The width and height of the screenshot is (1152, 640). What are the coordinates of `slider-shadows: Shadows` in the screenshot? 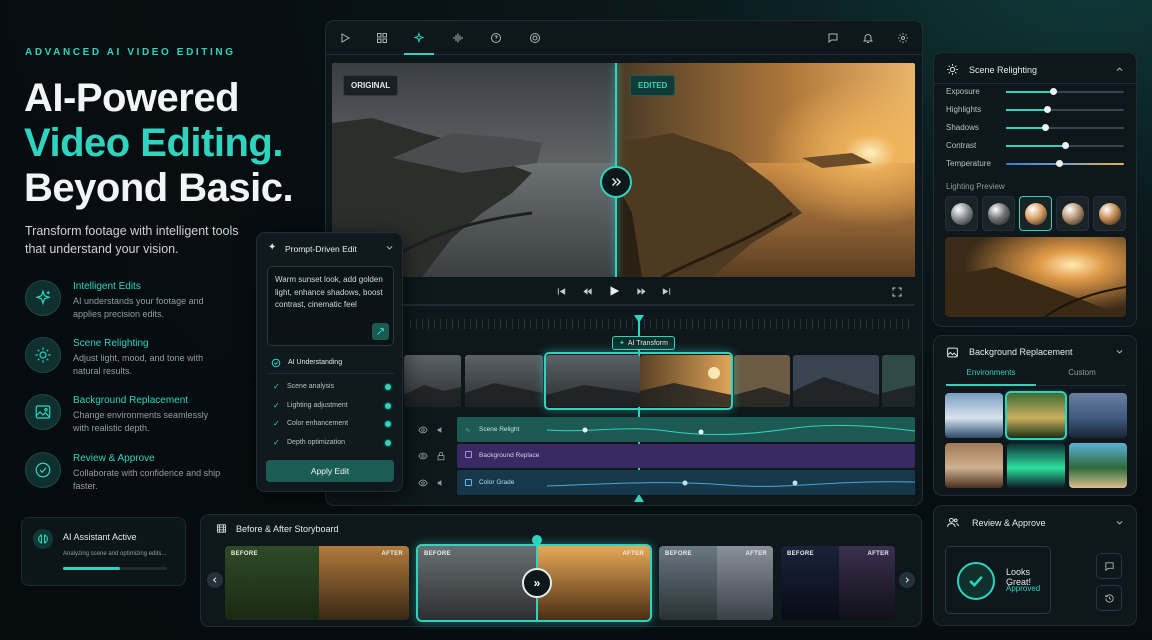 It's located at (1037, 131).